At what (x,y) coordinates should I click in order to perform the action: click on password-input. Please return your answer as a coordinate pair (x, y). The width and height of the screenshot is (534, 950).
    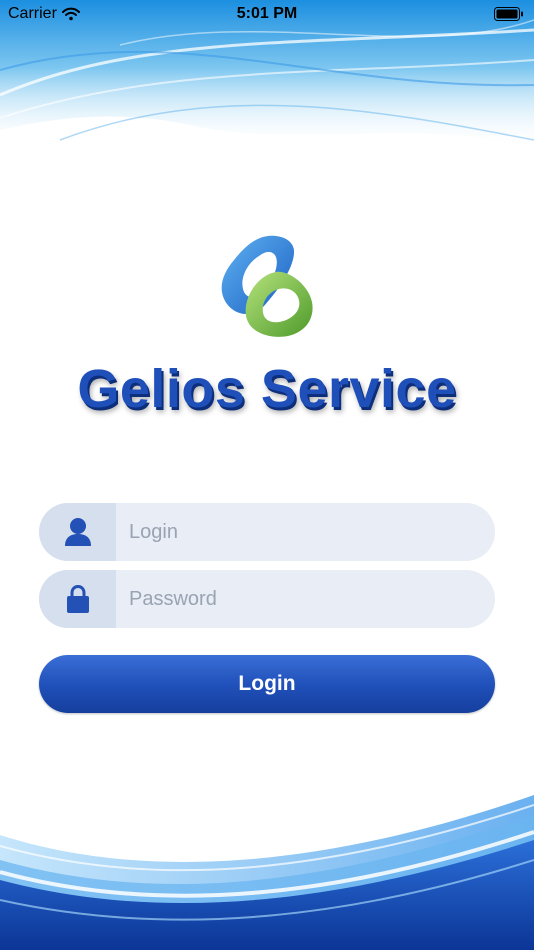
    Looking at the image, I should click on (304, 599).